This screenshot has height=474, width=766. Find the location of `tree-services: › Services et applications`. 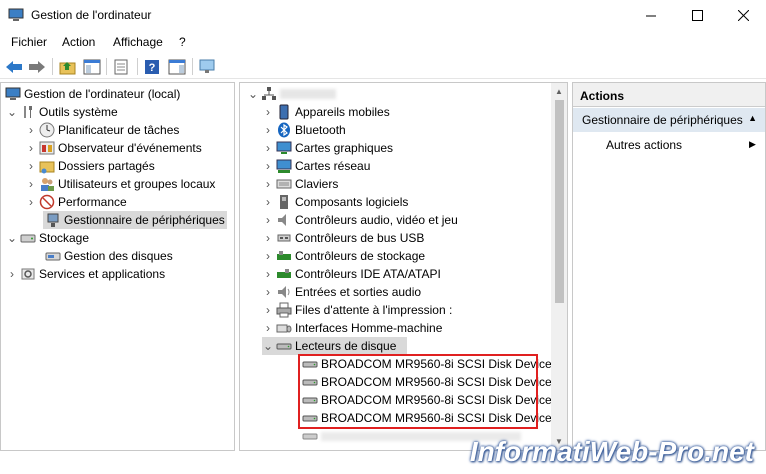

tree-services: › Services et applications is located at coordinates (85, 274).